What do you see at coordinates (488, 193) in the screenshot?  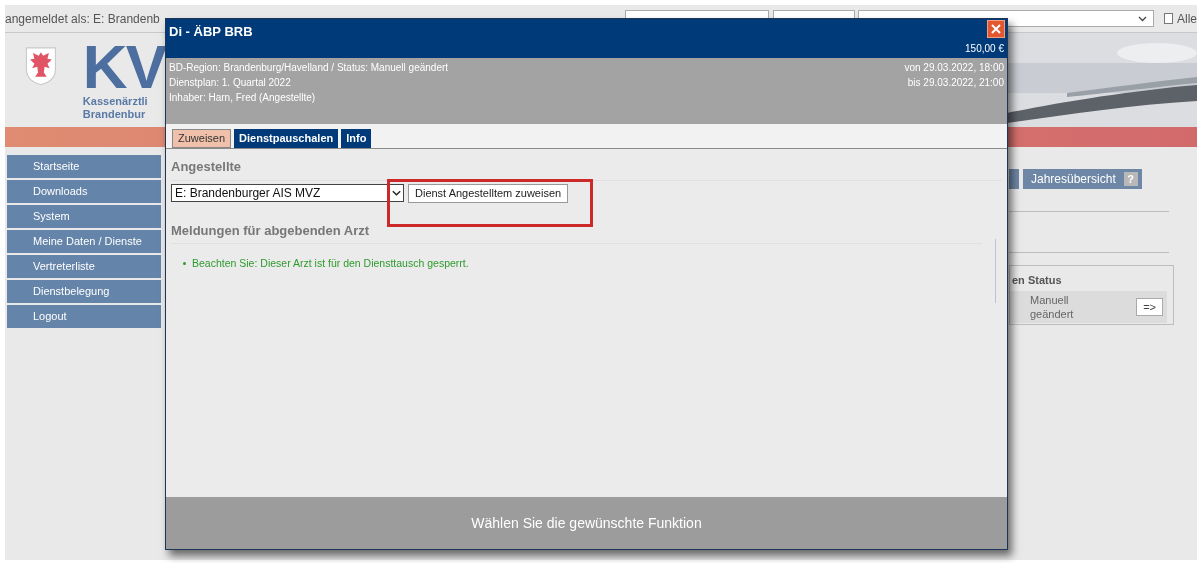 I see `assign-button: Dienst Angestelltem zuweisen` at bounding box center [488, 193].